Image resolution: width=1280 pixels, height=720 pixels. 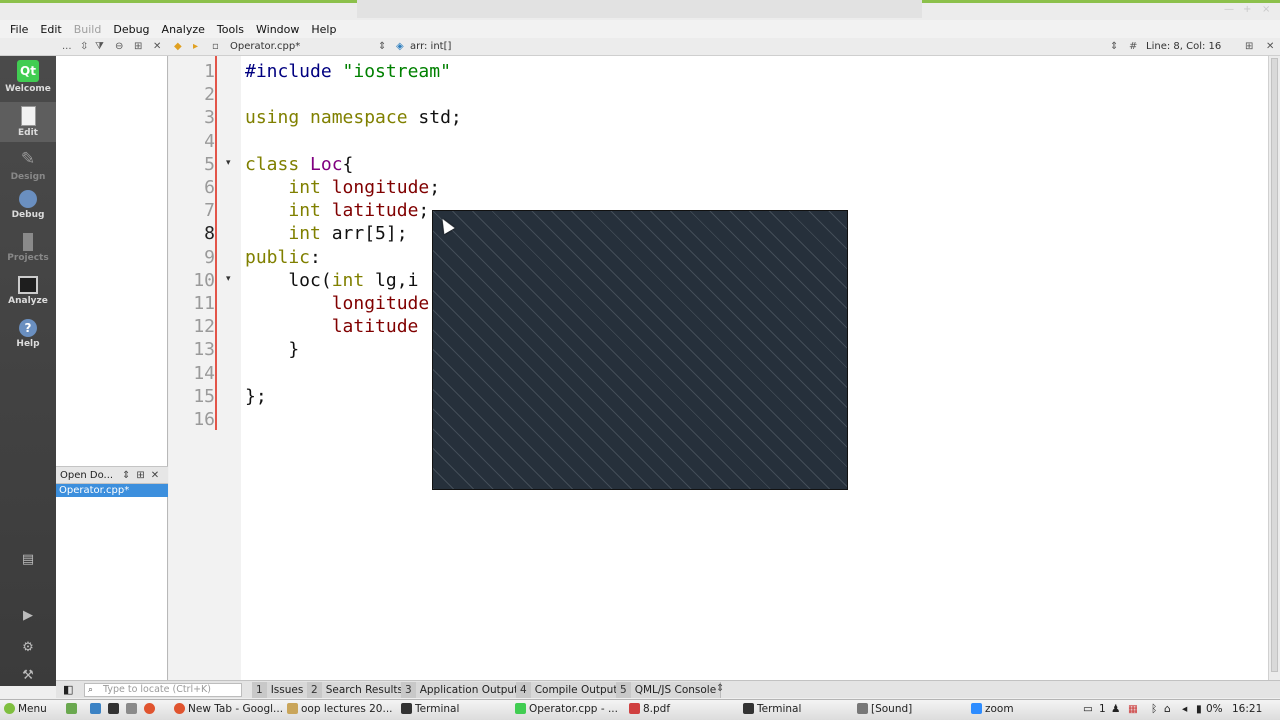 I want to click on tab-compile-output: 4 Compile Output, so click(x=569, y=690).